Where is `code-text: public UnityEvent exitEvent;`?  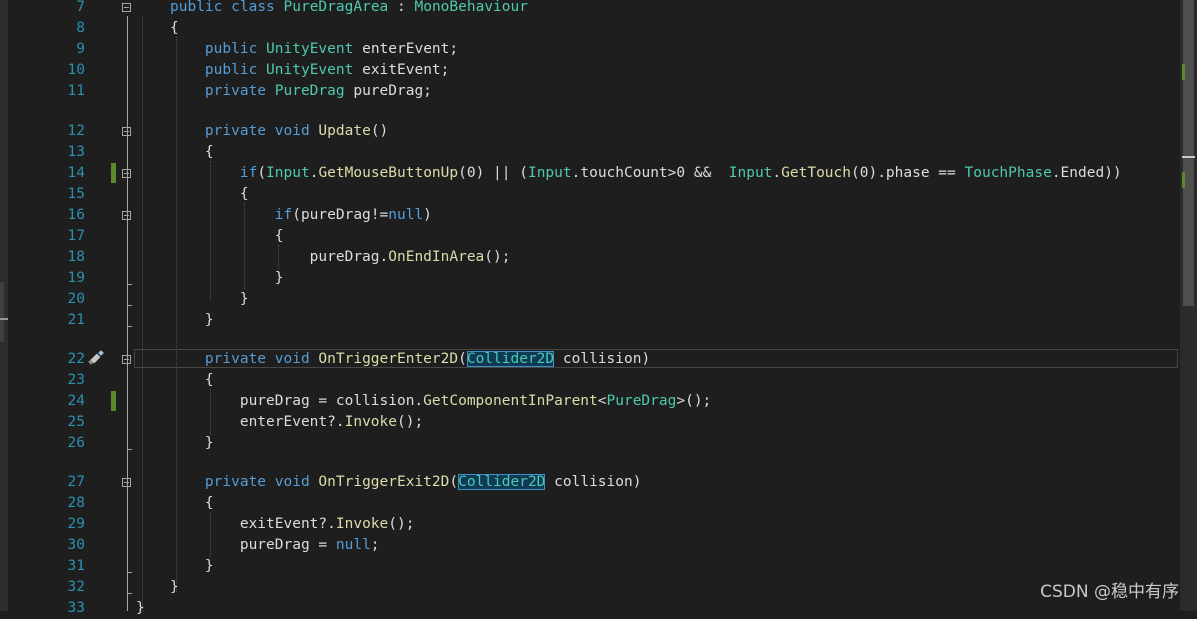
code-text: public UnityEvent exitEvent; is located at coordinates (309, 70).